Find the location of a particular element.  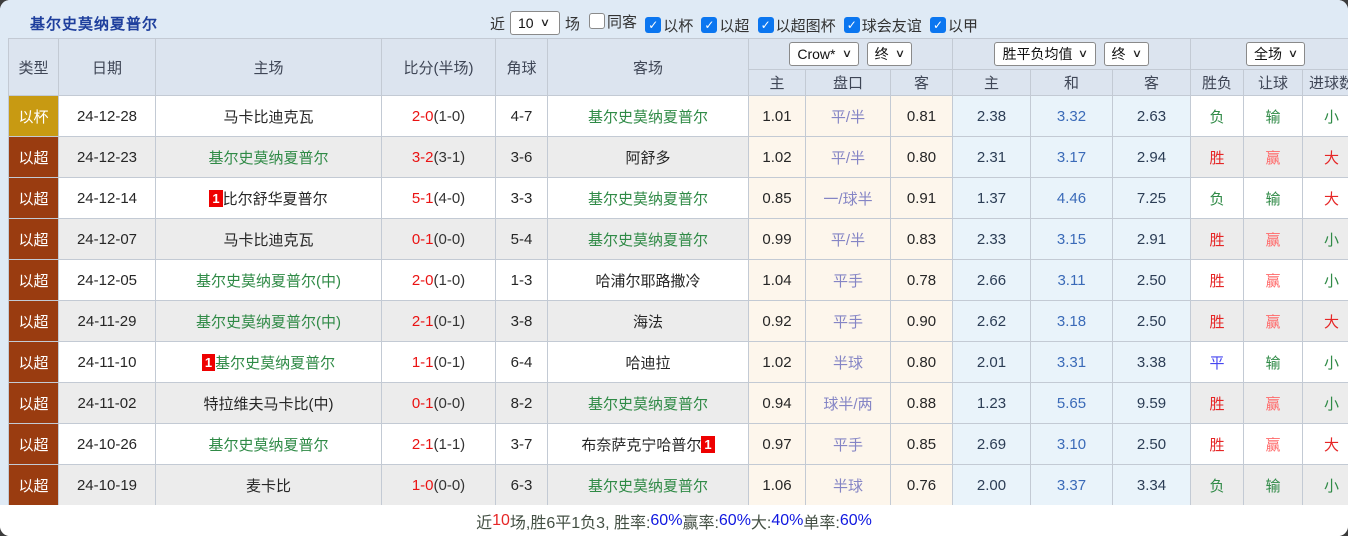

cell-away-team: 阿舒多 is located at coordinates (648, 157).